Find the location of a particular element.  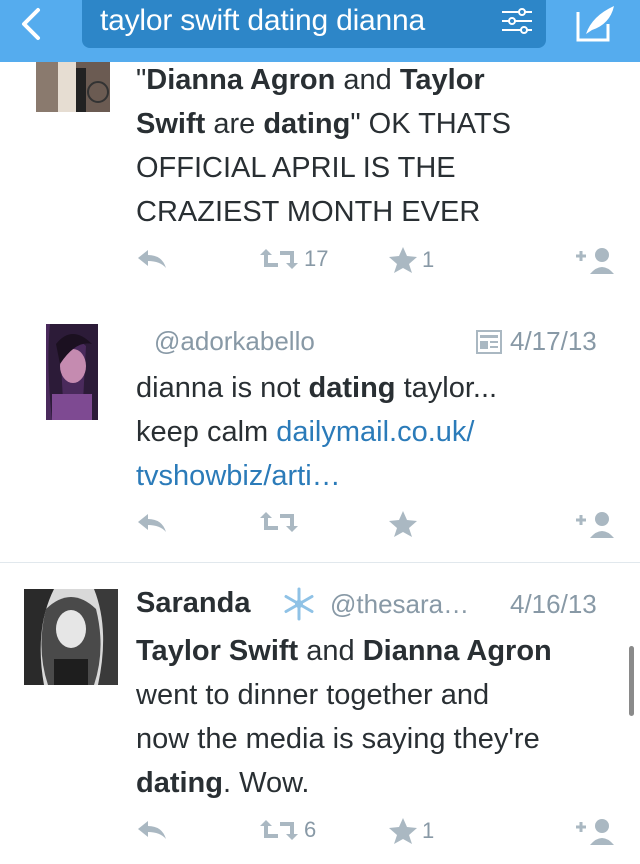

retweet-button is located at coordinates (281, 522).